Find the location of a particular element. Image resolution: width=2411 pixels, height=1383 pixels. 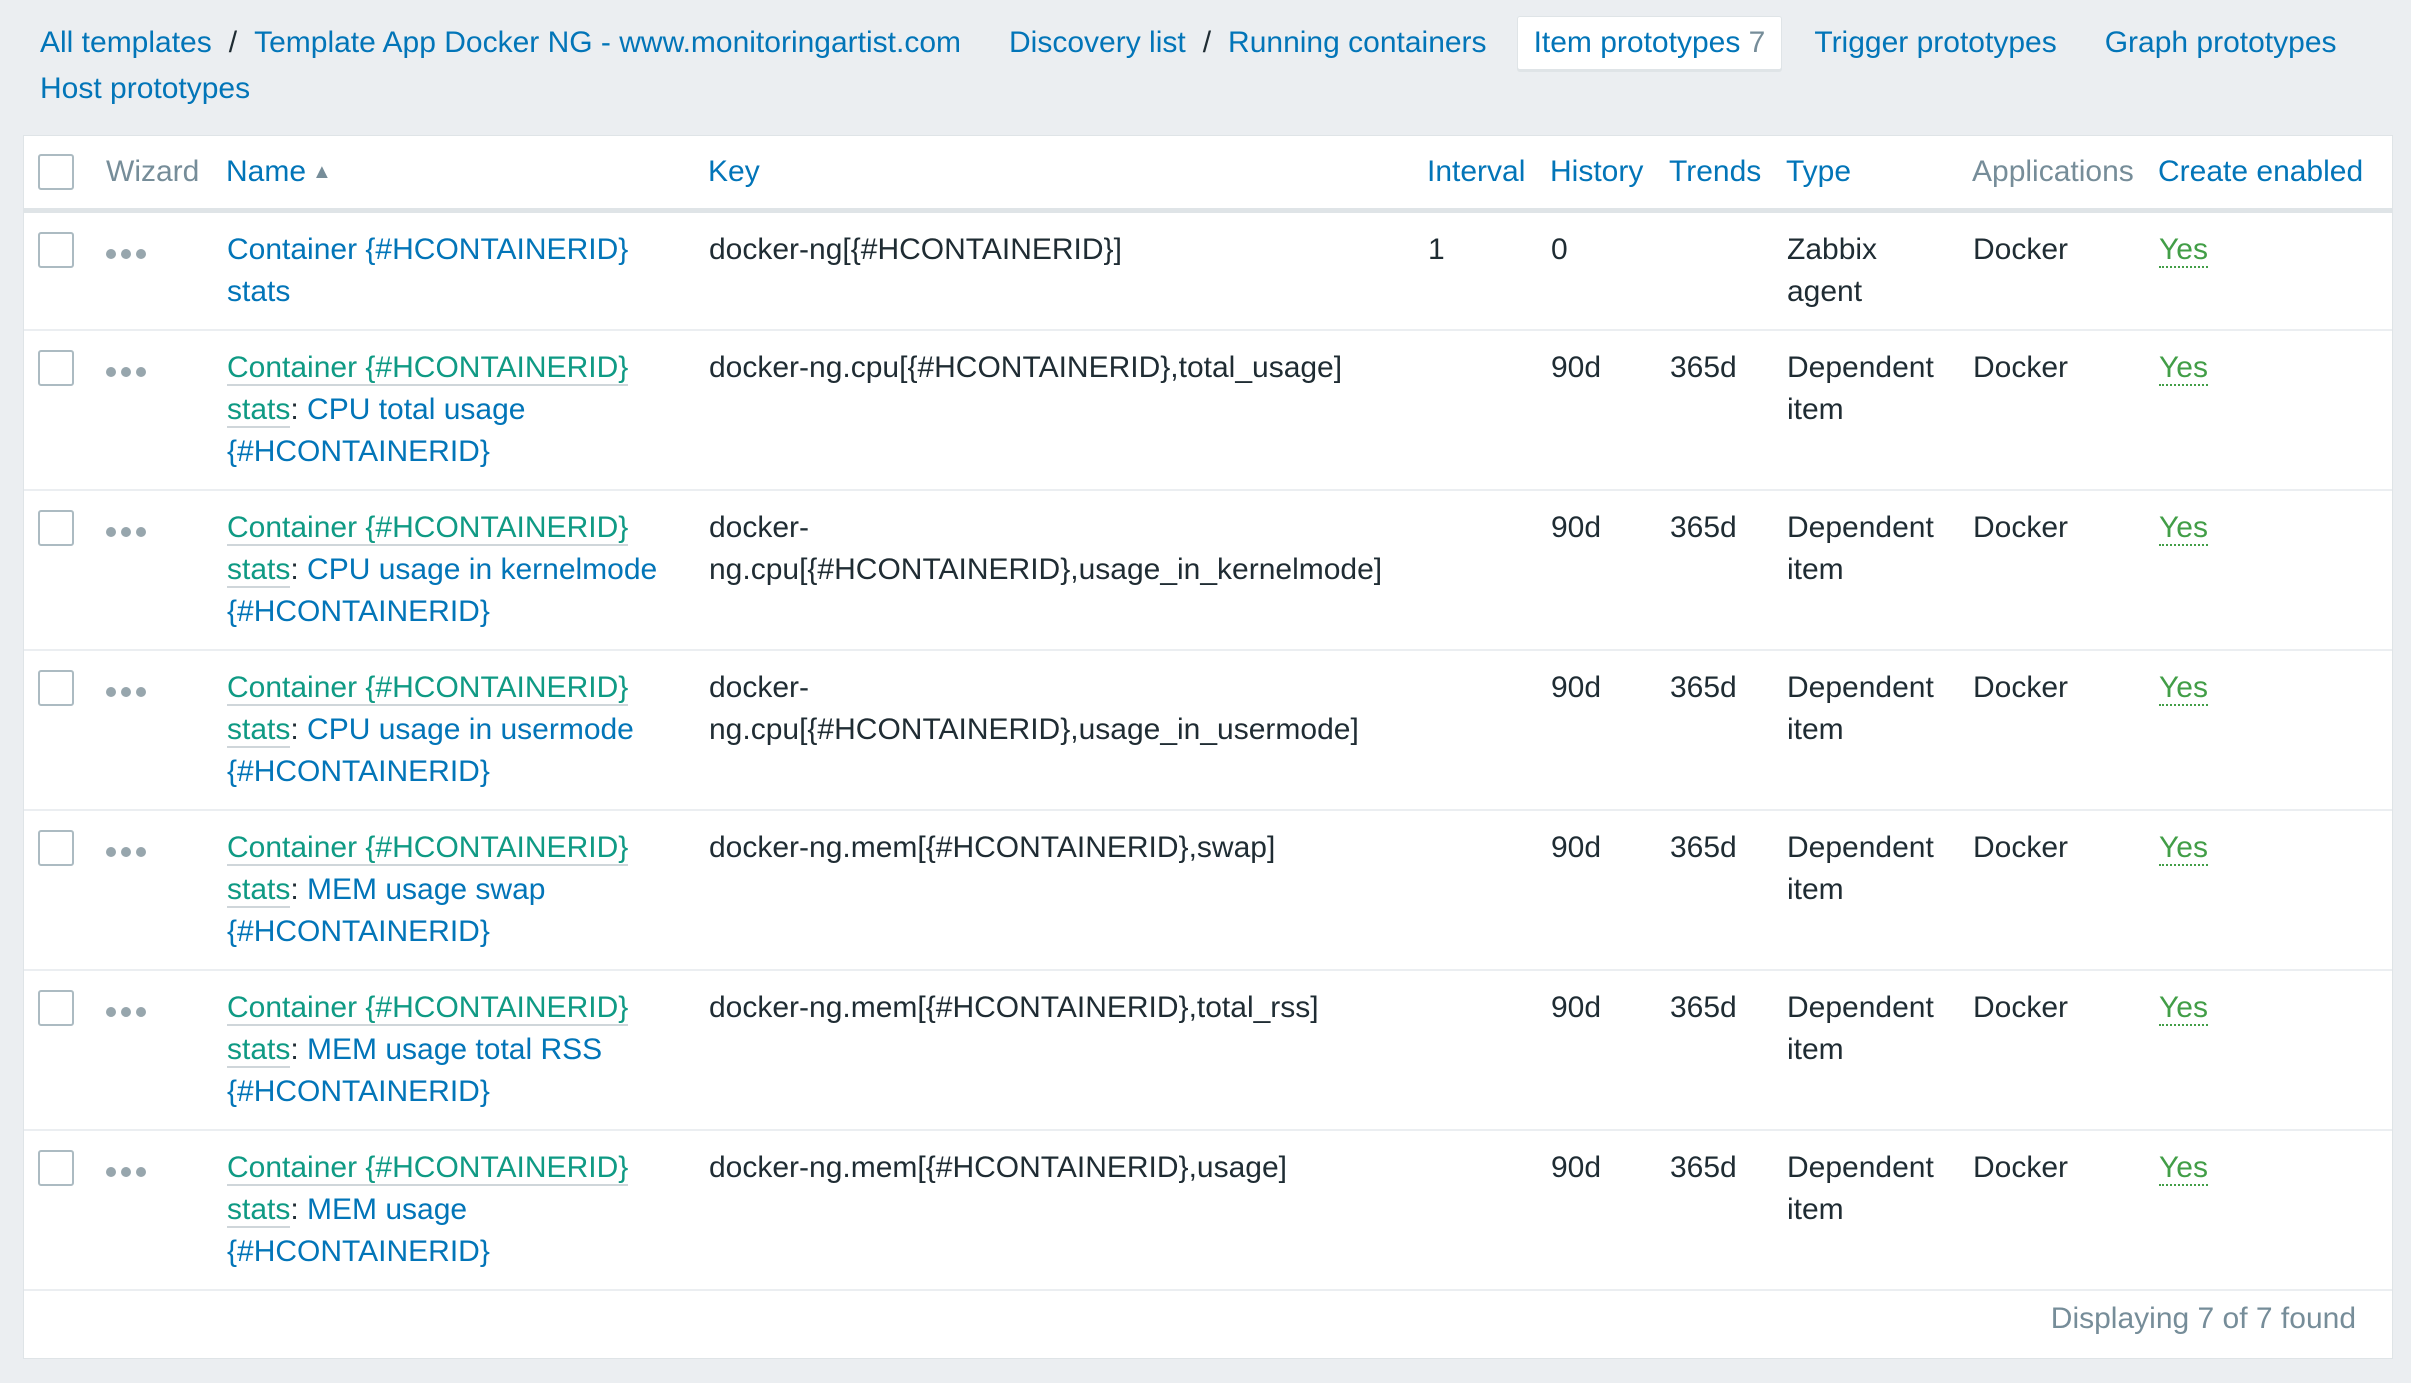

column-history: History is located at coordinates (1609, 174).